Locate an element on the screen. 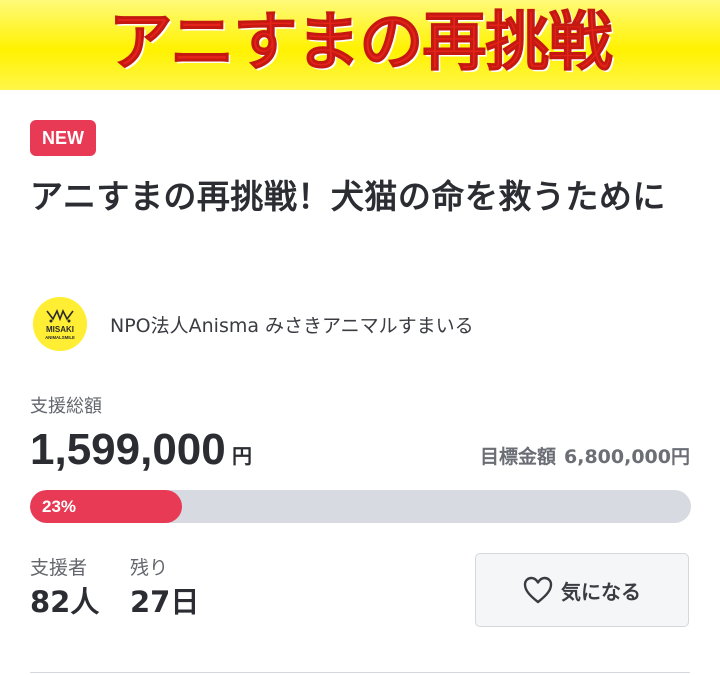 The image size is (720, 675). hero-banner: アニすまの再挑戦 is located at coordinates (360, 45).